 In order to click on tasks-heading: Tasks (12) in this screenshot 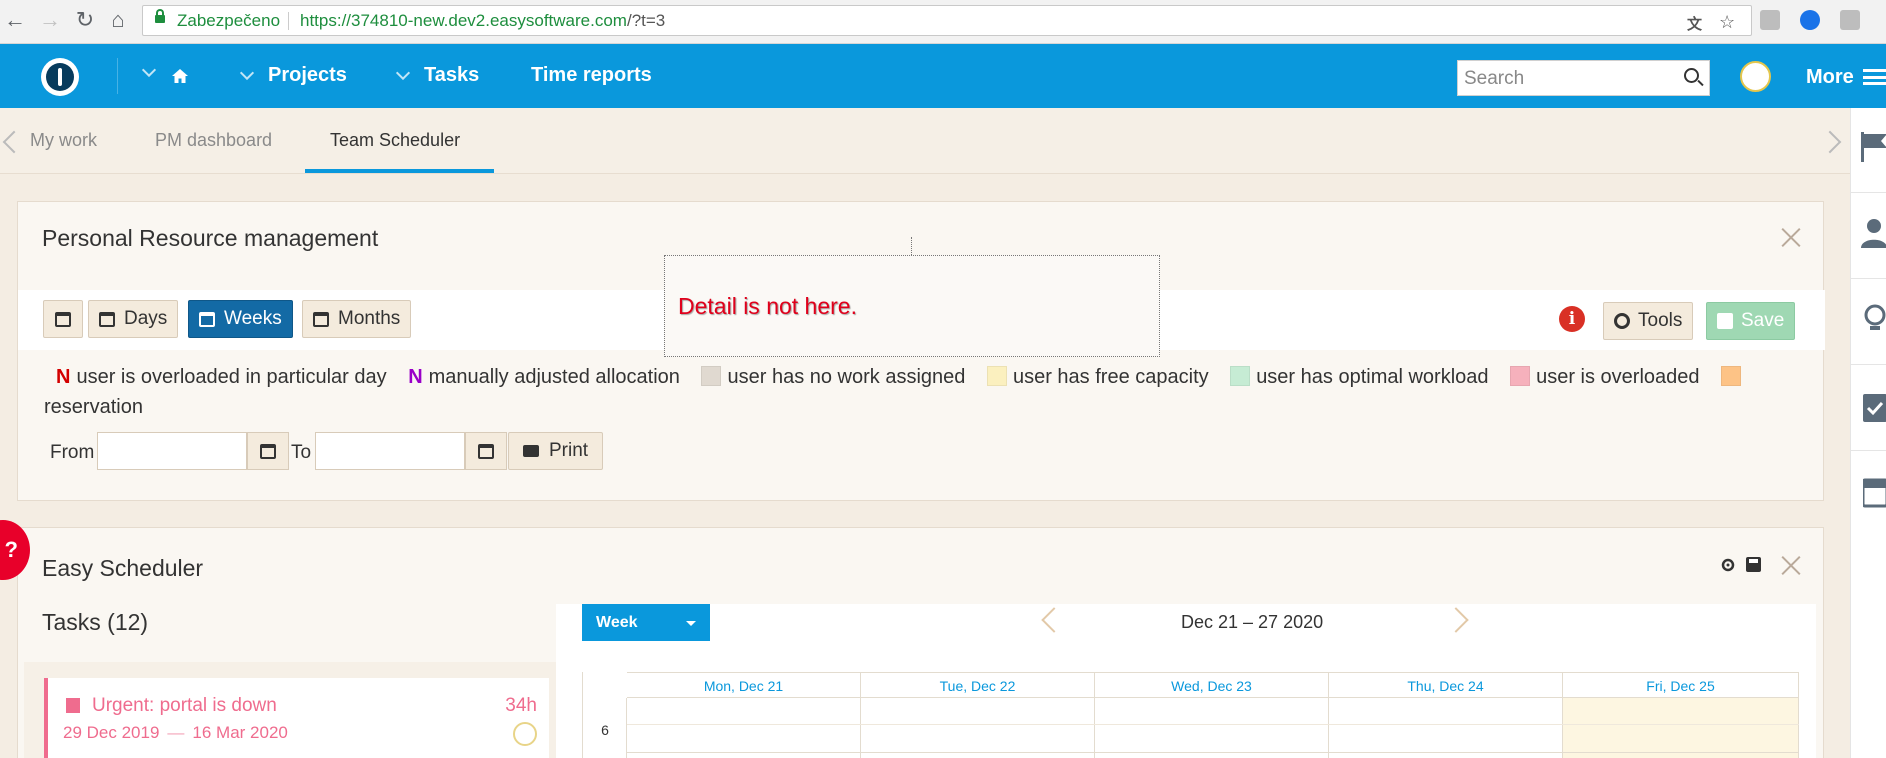, I will do `click(95, 622)`.